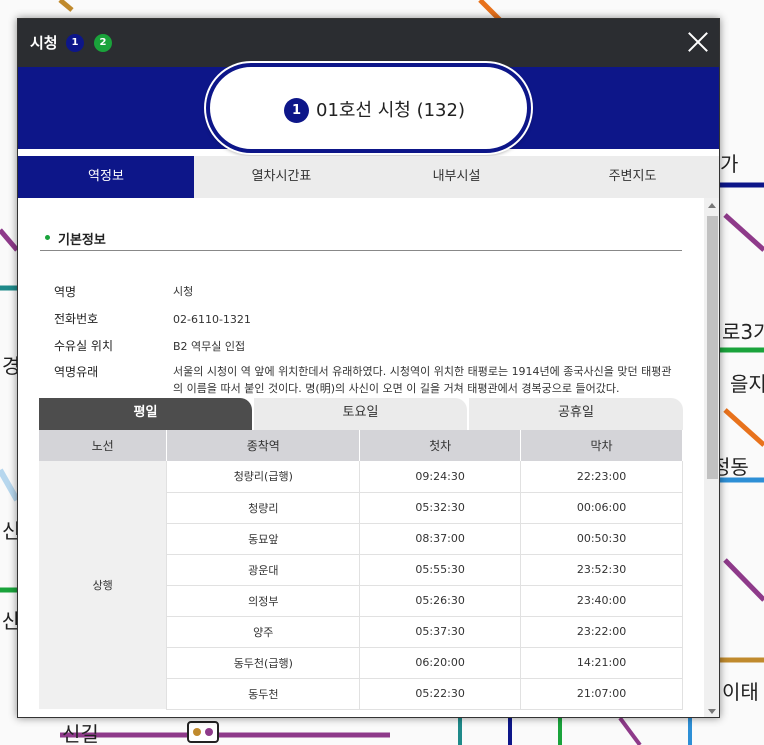 Image resolution: width=764 pixels, height=745 pixels. What do you see at coordinates (601, 508) in the screenshot?
I see `last-train-cell: 00:06:00` at bounding box center [601, 508].